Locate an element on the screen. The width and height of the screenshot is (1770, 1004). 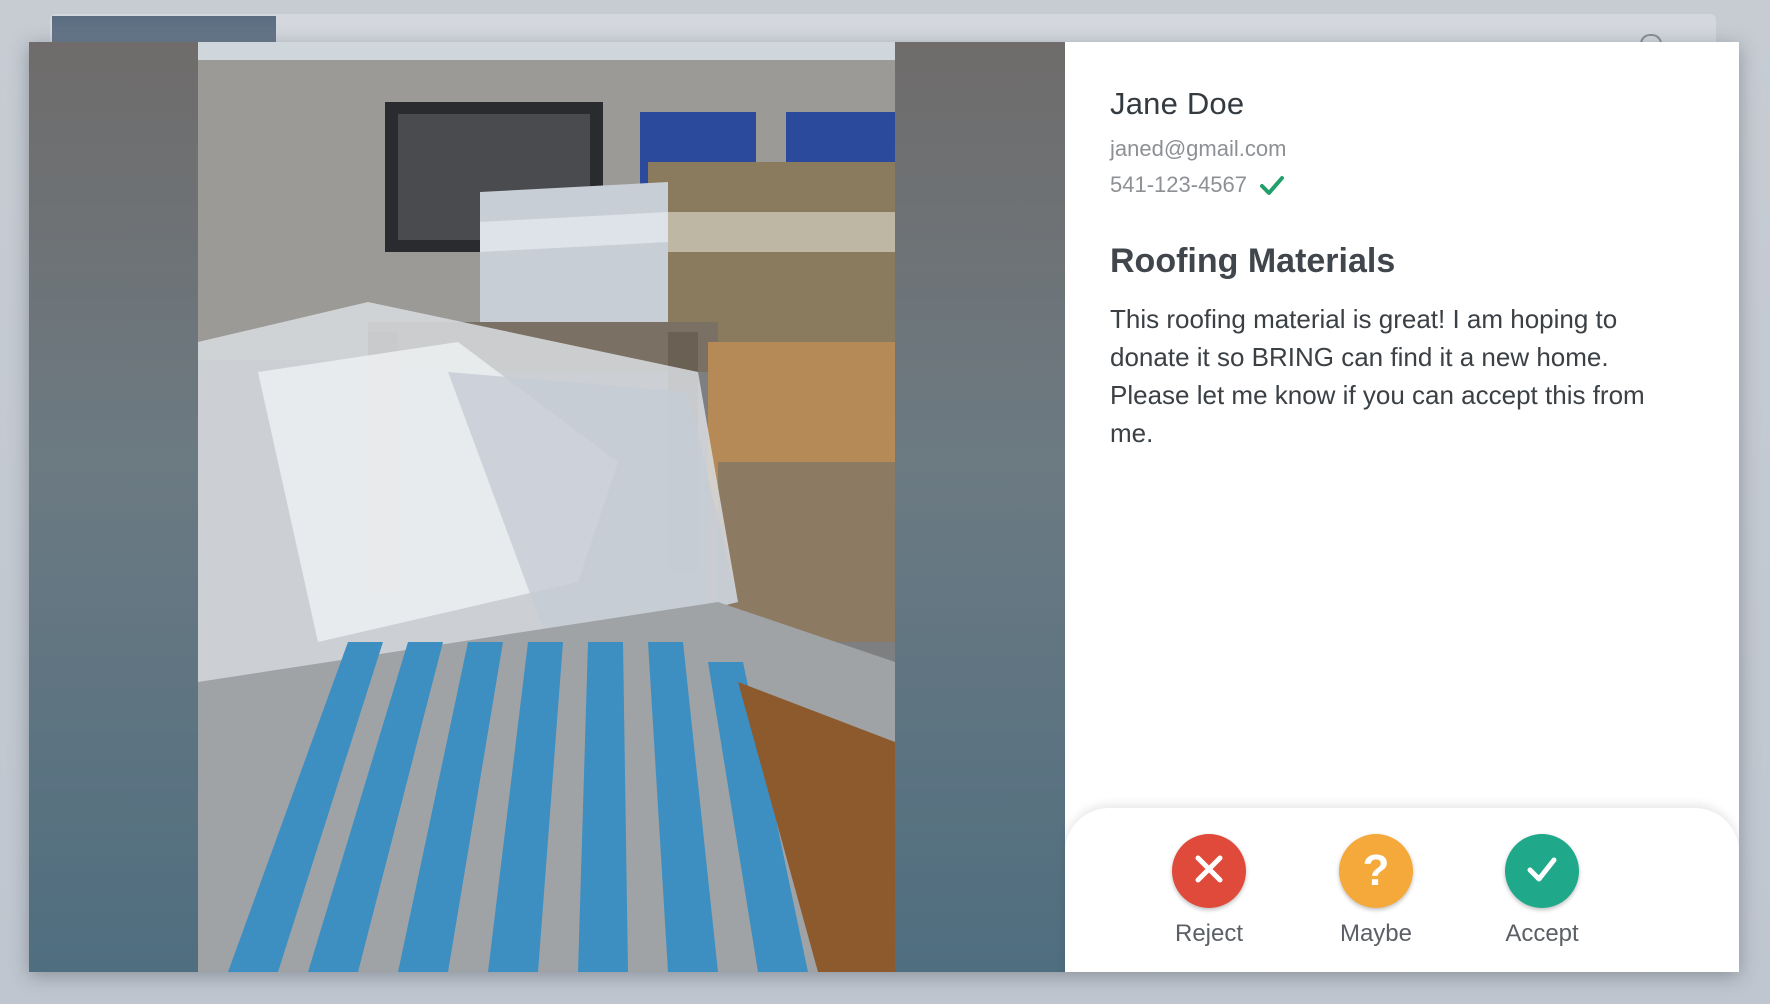
donor-email: janed@gmail.com is located at coordinates (1198, 148).